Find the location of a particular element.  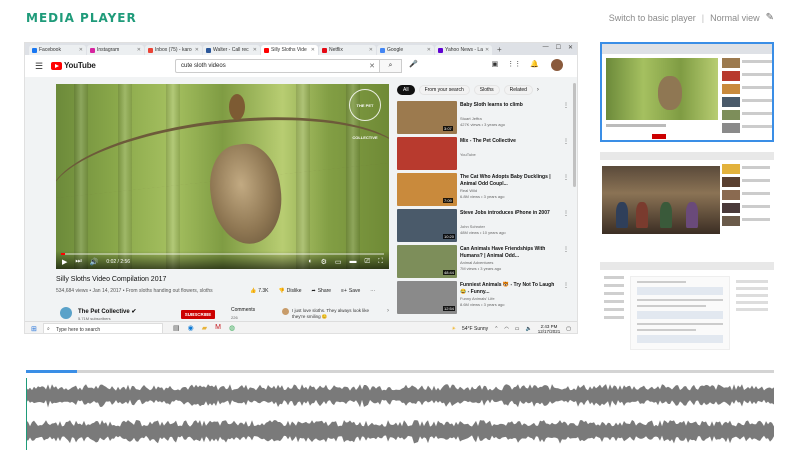

search-button: ⌕ is located at coordinates (391, 66).